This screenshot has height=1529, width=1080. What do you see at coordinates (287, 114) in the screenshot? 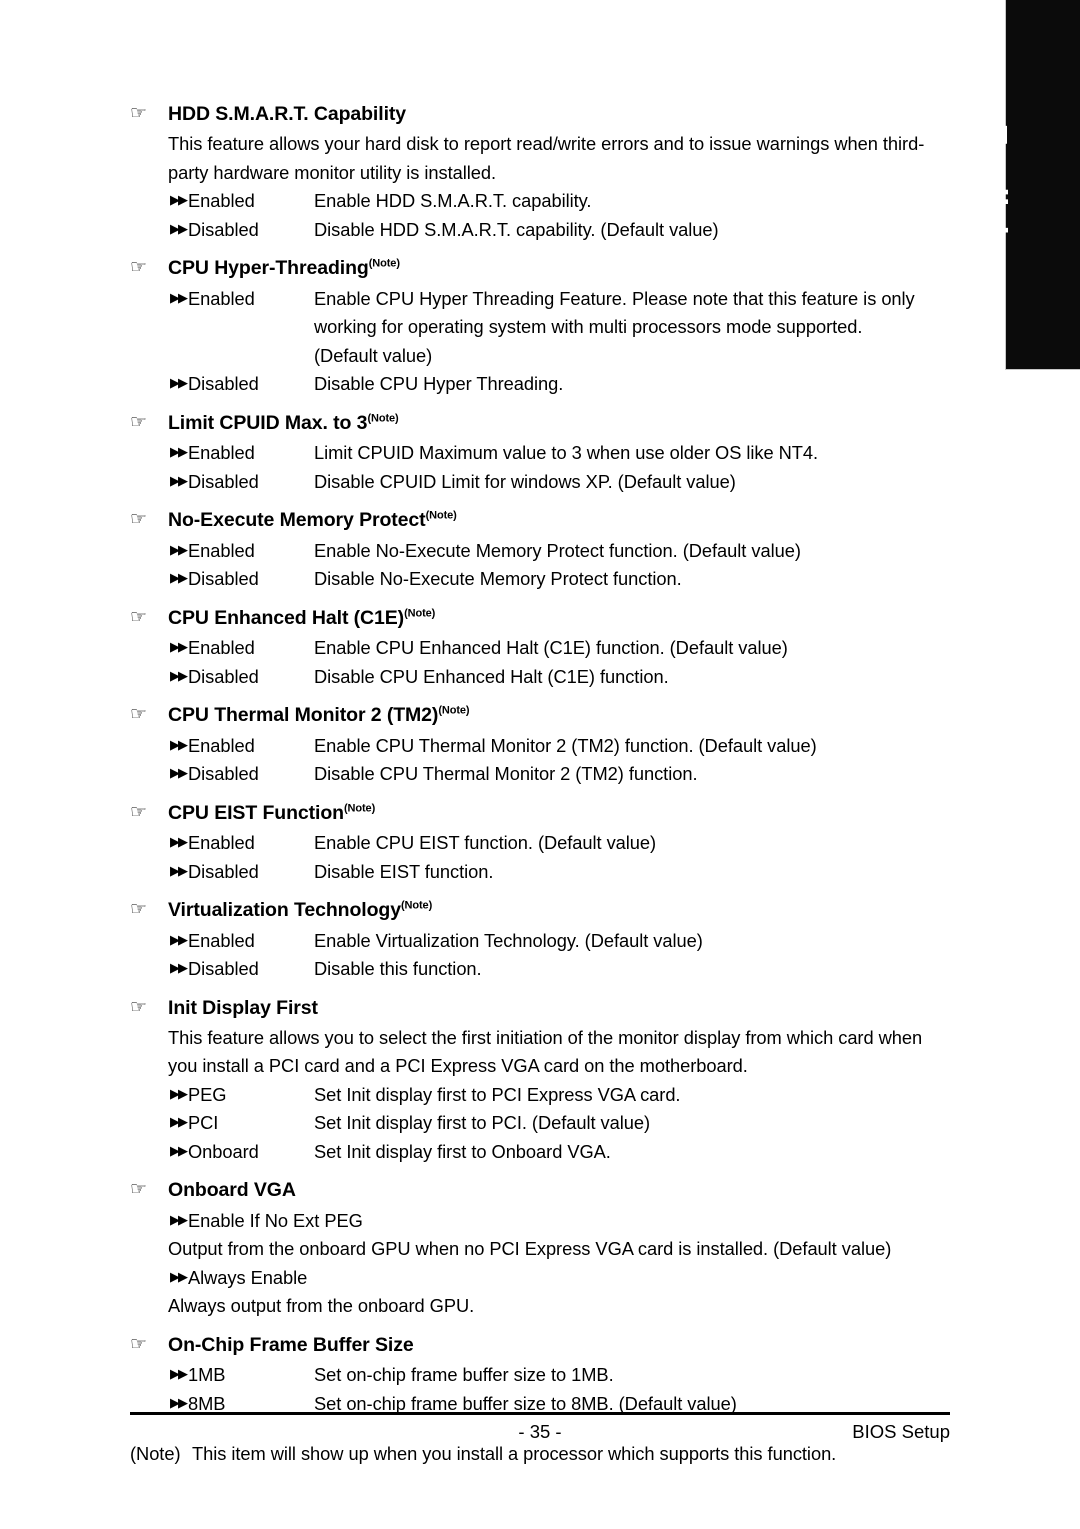
I see `section-title: HDD S.M.A.R.T. Capability` at bounding box center [287, 114].